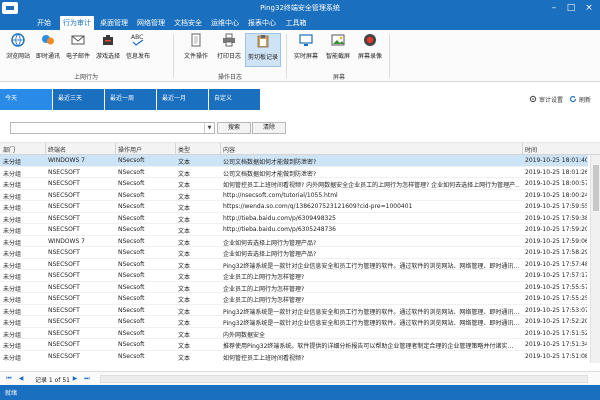 The width and height of the screenshot is (600, 400). I want to click on next-record-icon: ▶, so click(75, 379).